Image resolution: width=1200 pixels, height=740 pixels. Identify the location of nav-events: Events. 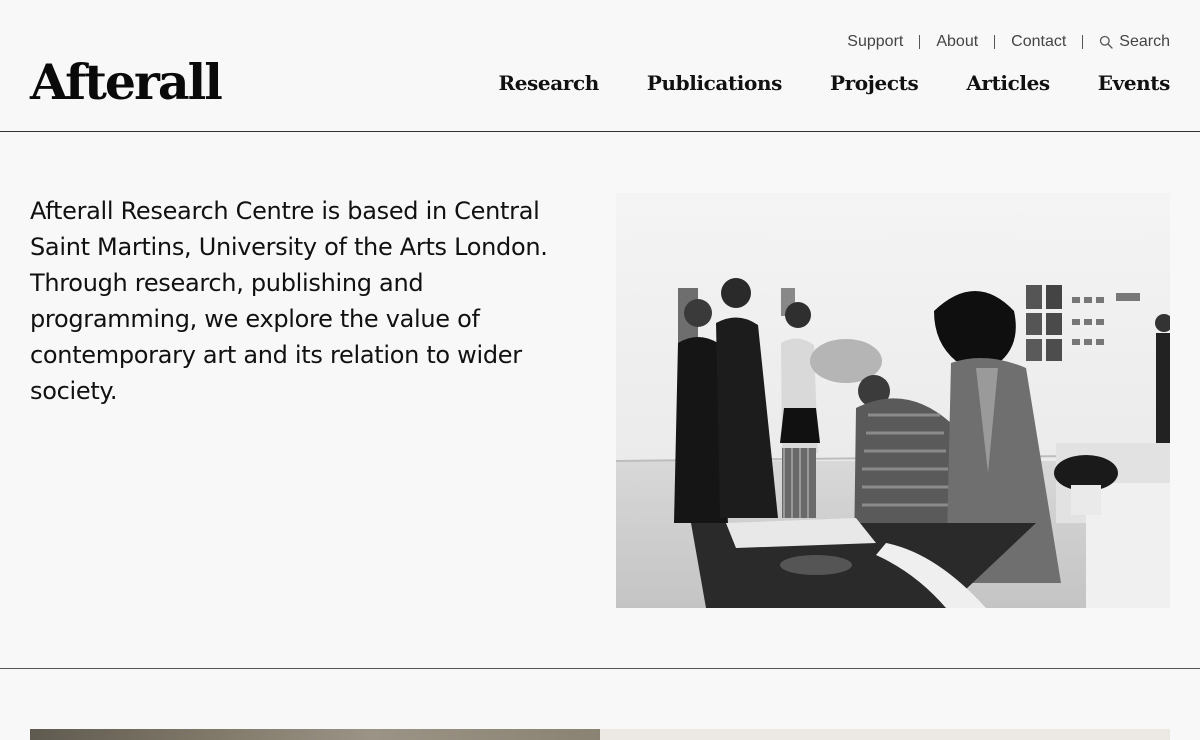
(1134, 83).